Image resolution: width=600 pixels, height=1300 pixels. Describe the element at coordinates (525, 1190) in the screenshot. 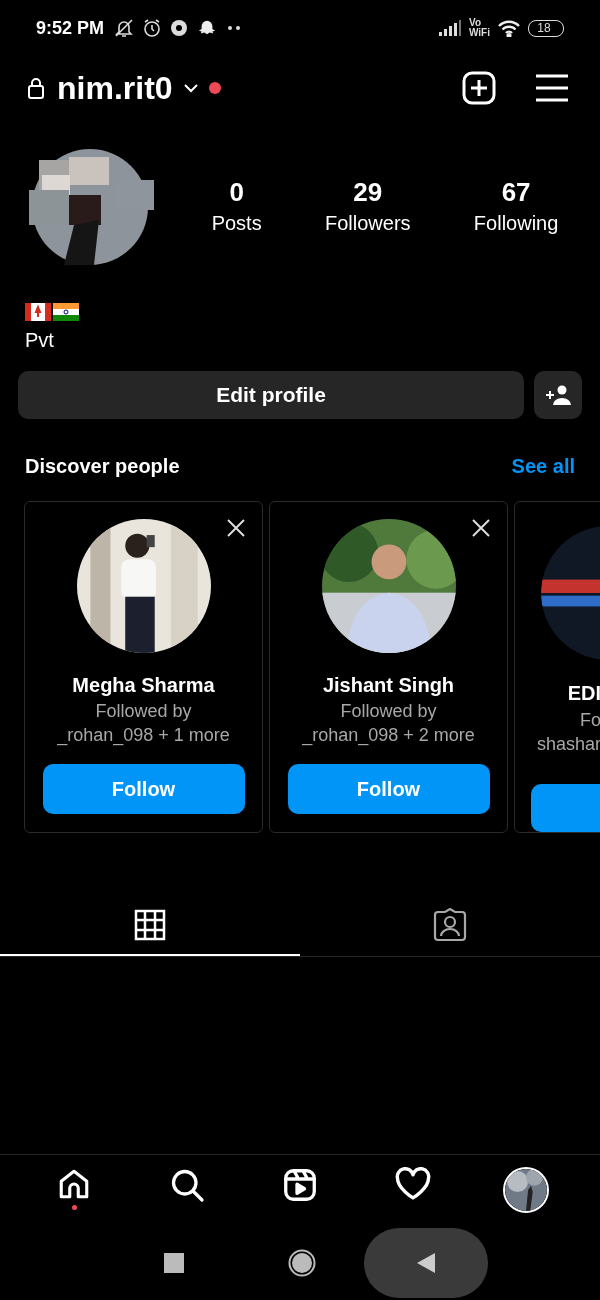

I see `profile-avatar` at that location.